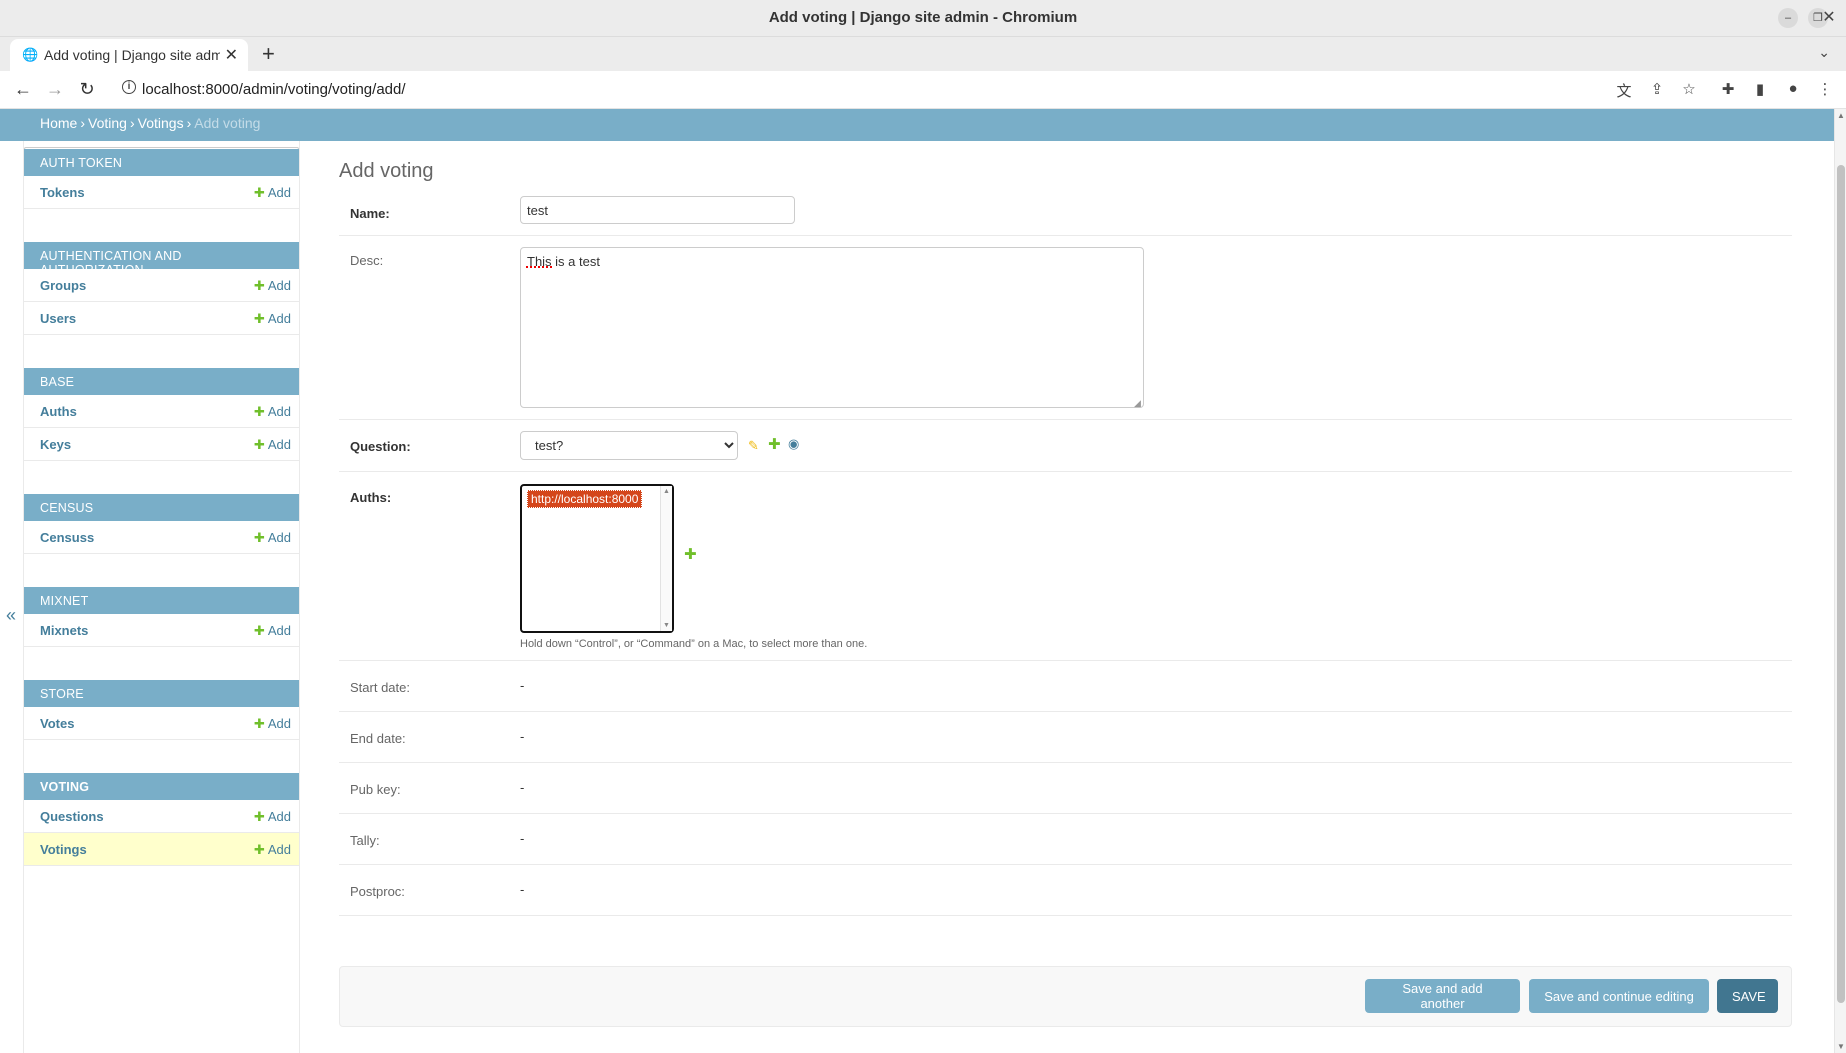  I want to click on auths-multiselect: http://localhost:8000 ▲ ▼, so click(597, 558).